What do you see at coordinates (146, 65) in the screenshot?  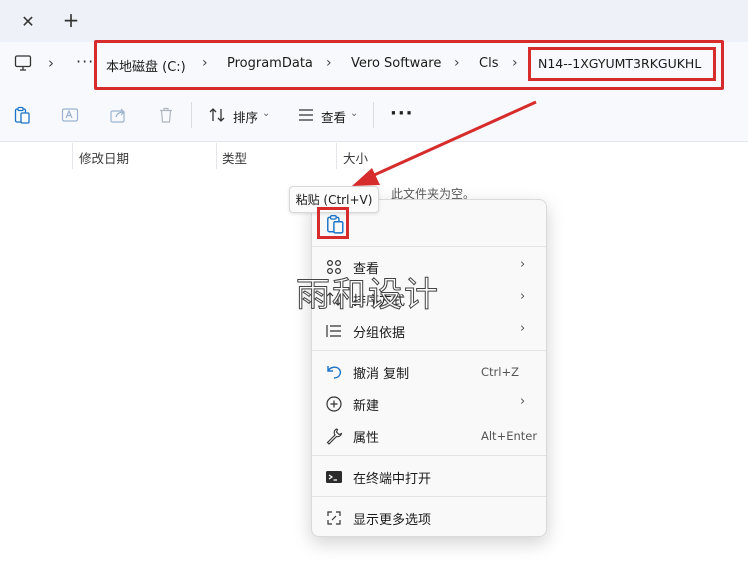 I see `breadcrumb-item-local-disk: 本地磁盘 (C:)` at bounding box center [146, 65].